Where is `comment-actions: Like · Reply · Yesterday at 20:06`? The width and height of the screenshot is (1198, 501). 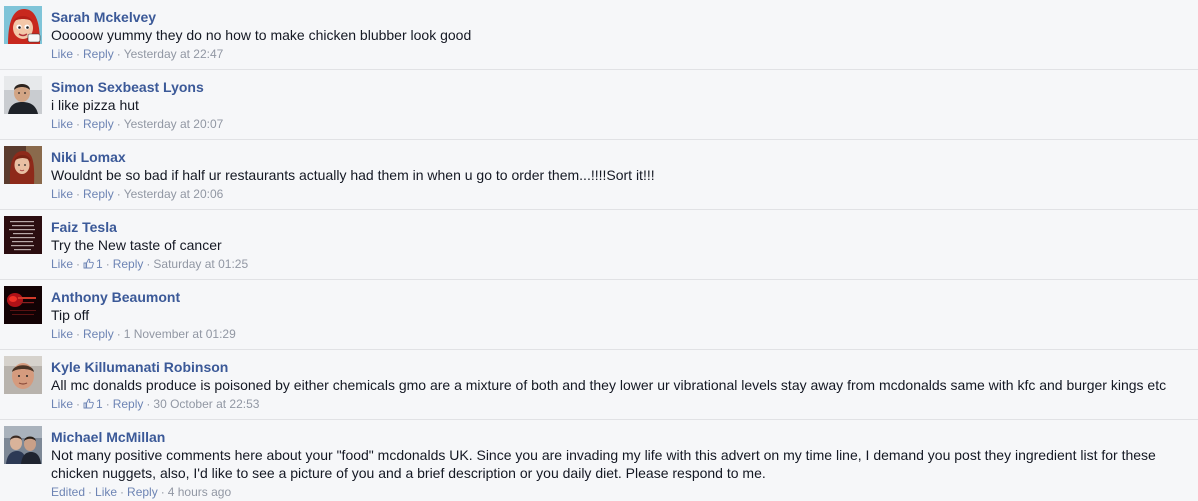
comment-actions: Like · Reply · Yesterday at 20:06 is located at coordinates (621, 194).